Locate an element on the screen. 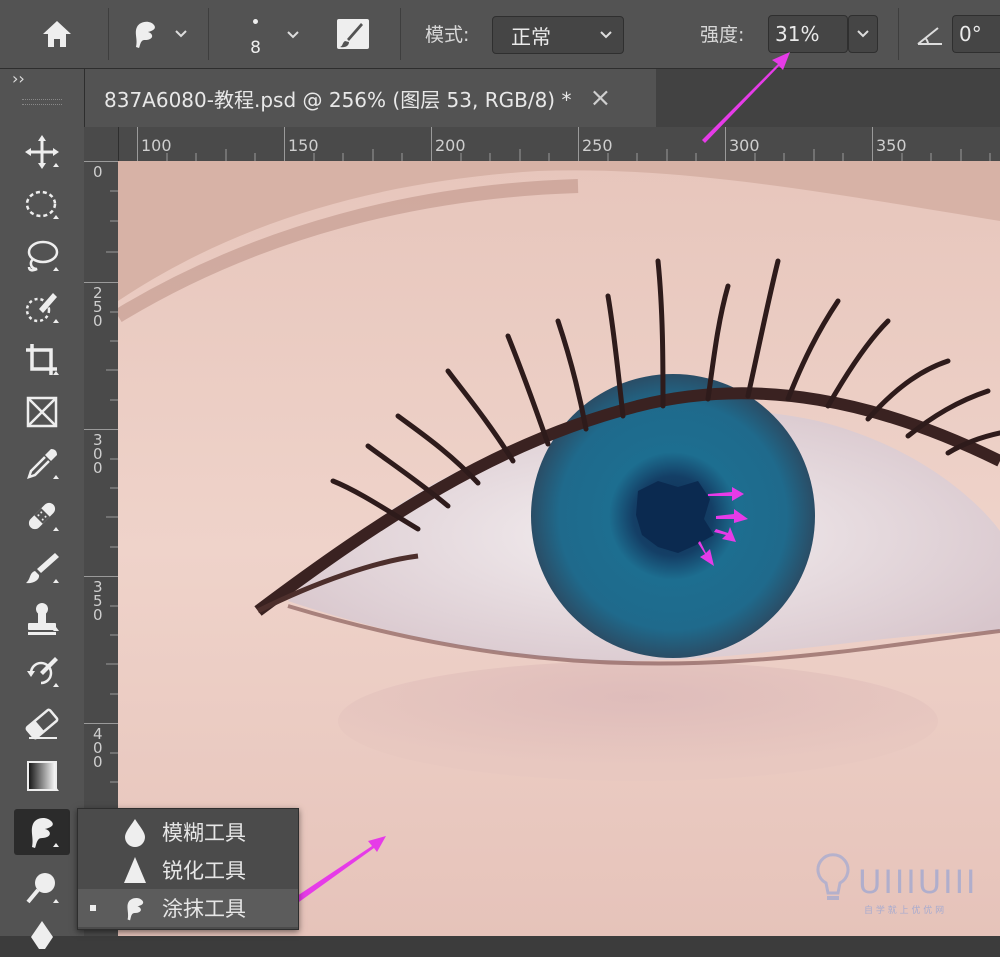 This screenshot has width=1000, height=957. gradient-icon is located at coordinates (43, 776).